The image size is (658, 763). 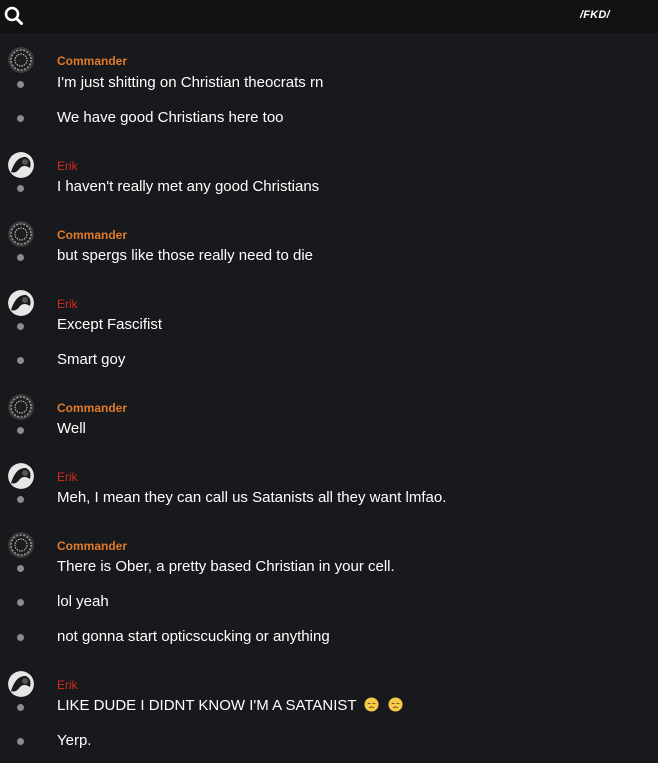 I want to click on channel-name: /FKD/, so click(x=595, y=15).